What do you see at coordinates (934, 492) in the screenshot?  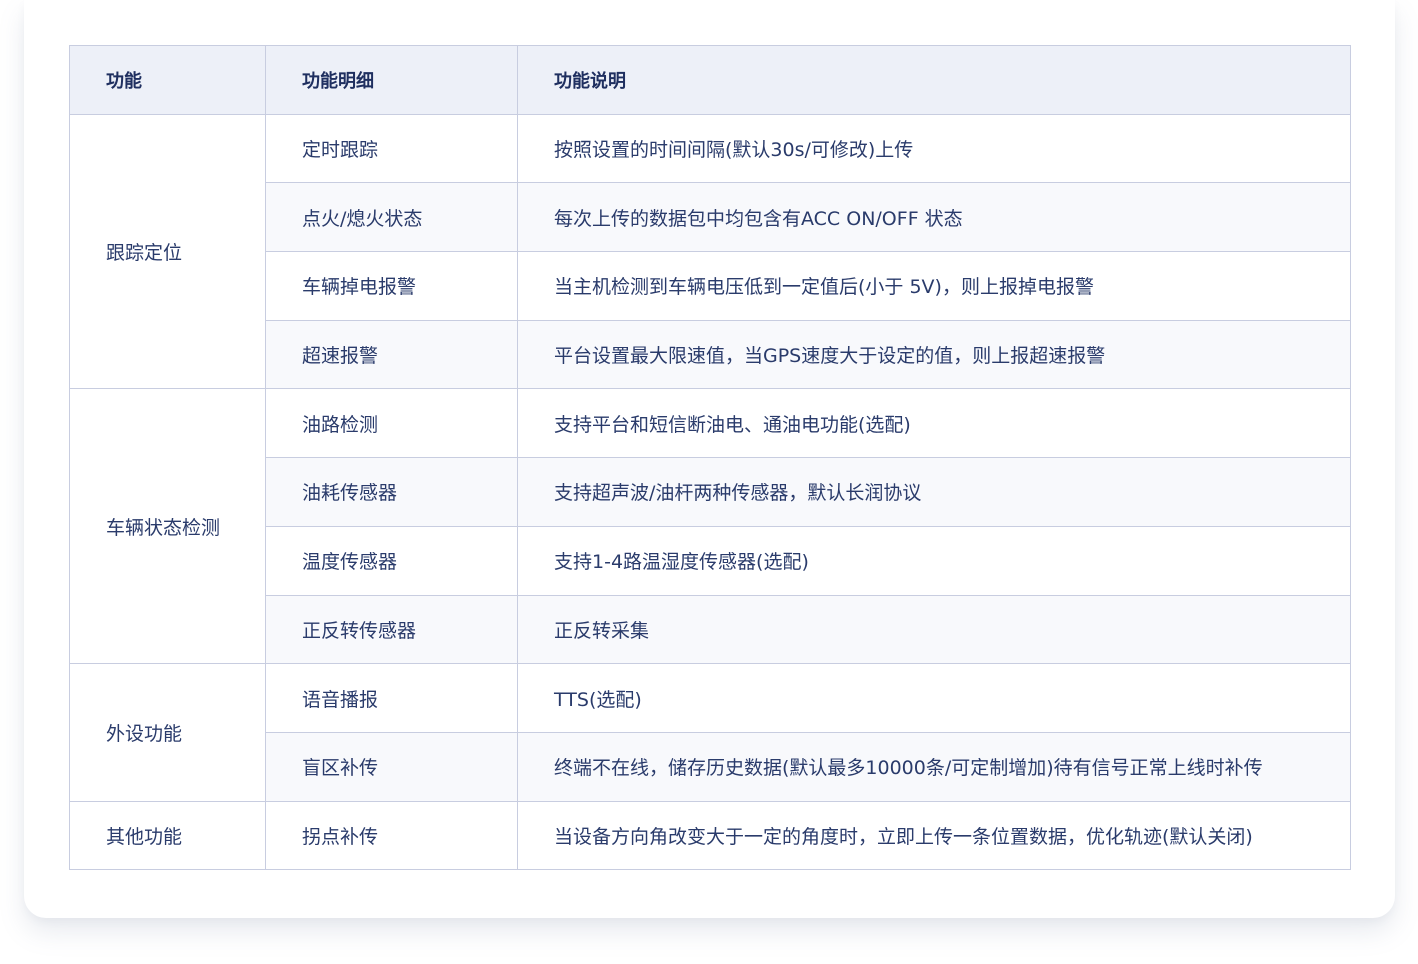 I see `description-cell: 支持超声波/油杆两种传感器，默认长润协议` at bounding box center [934, 492].